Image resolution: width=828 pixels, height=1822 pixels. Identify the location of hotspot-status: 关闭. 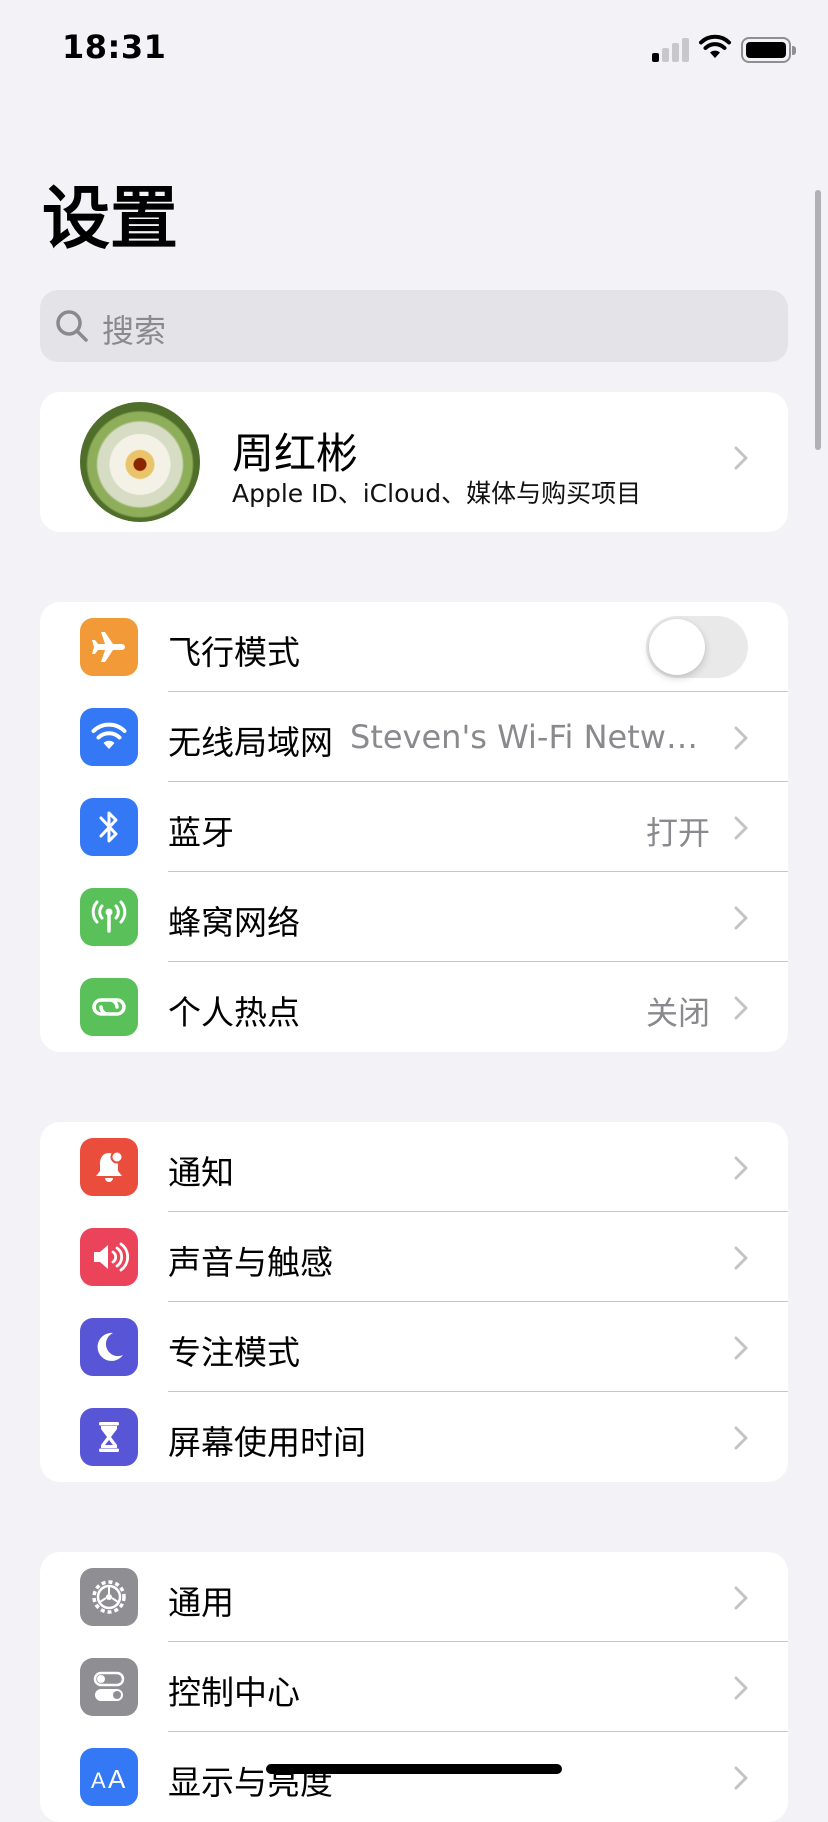
(677, 1013).